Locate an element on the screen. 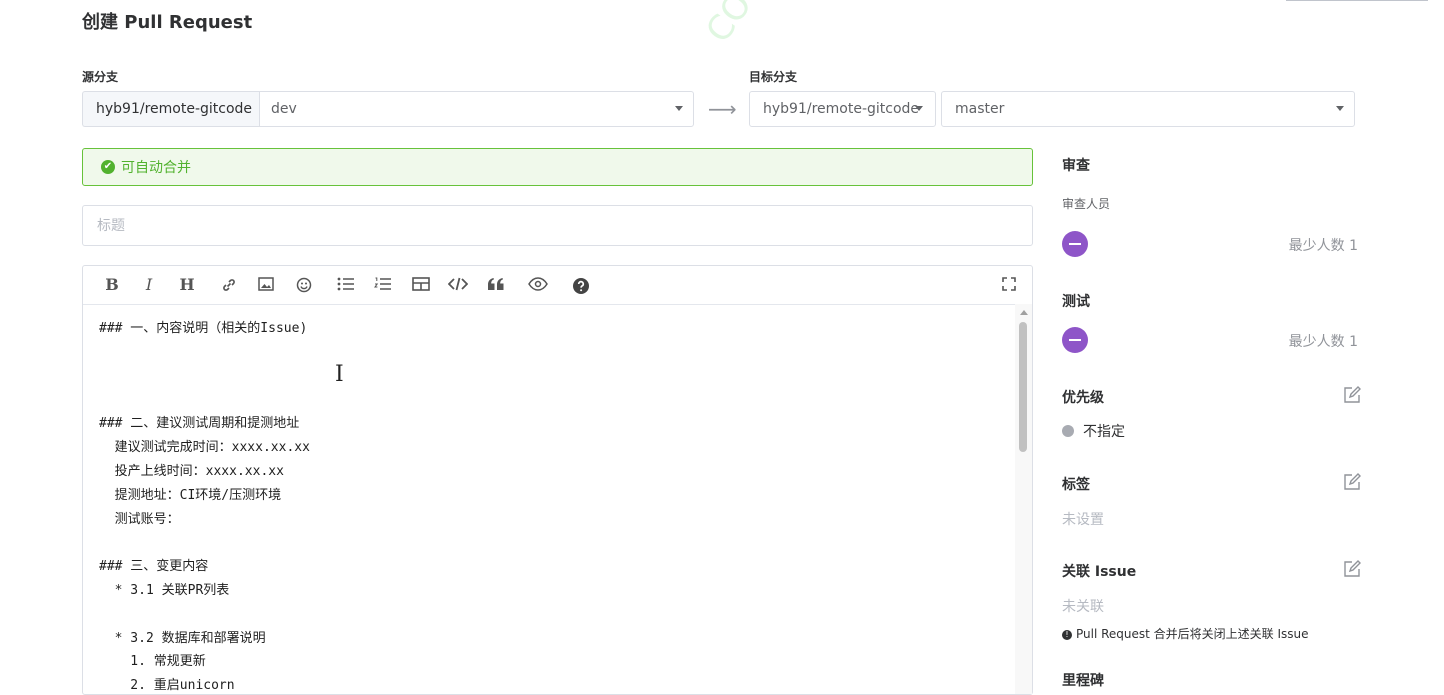  milestone-title: 里程碑 is located at coordinates (1083, 681).